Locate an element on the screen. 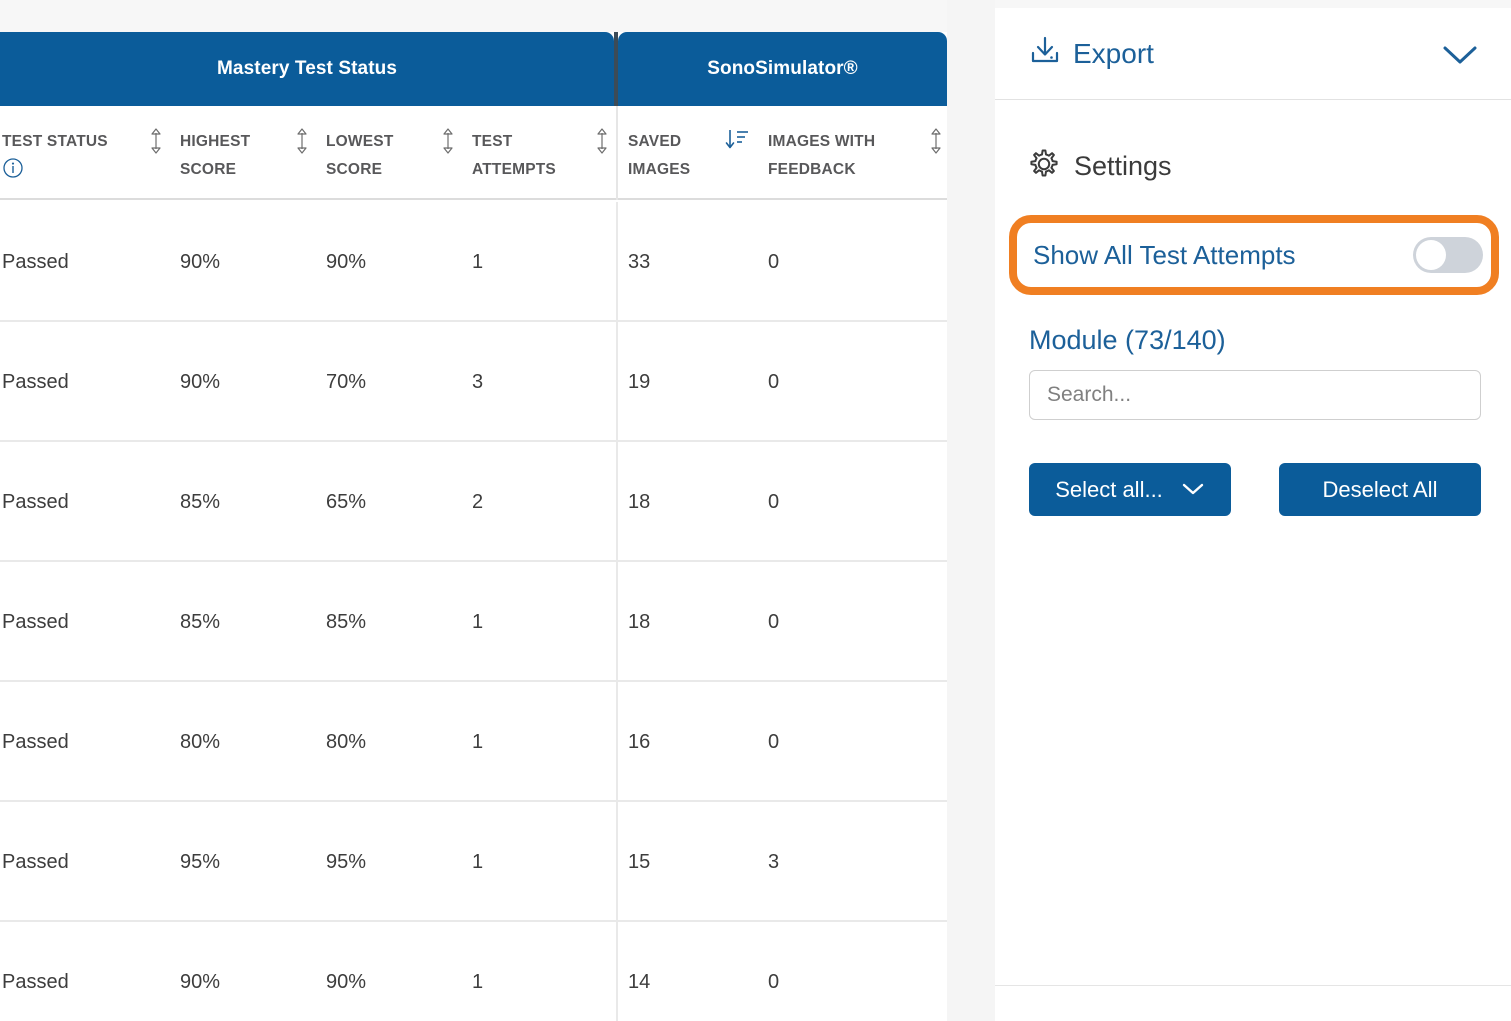 The image size is (1511, 1021). column-header-test-attempts-label: TEST ATTEMPTS is located at coordinates (514, 155).